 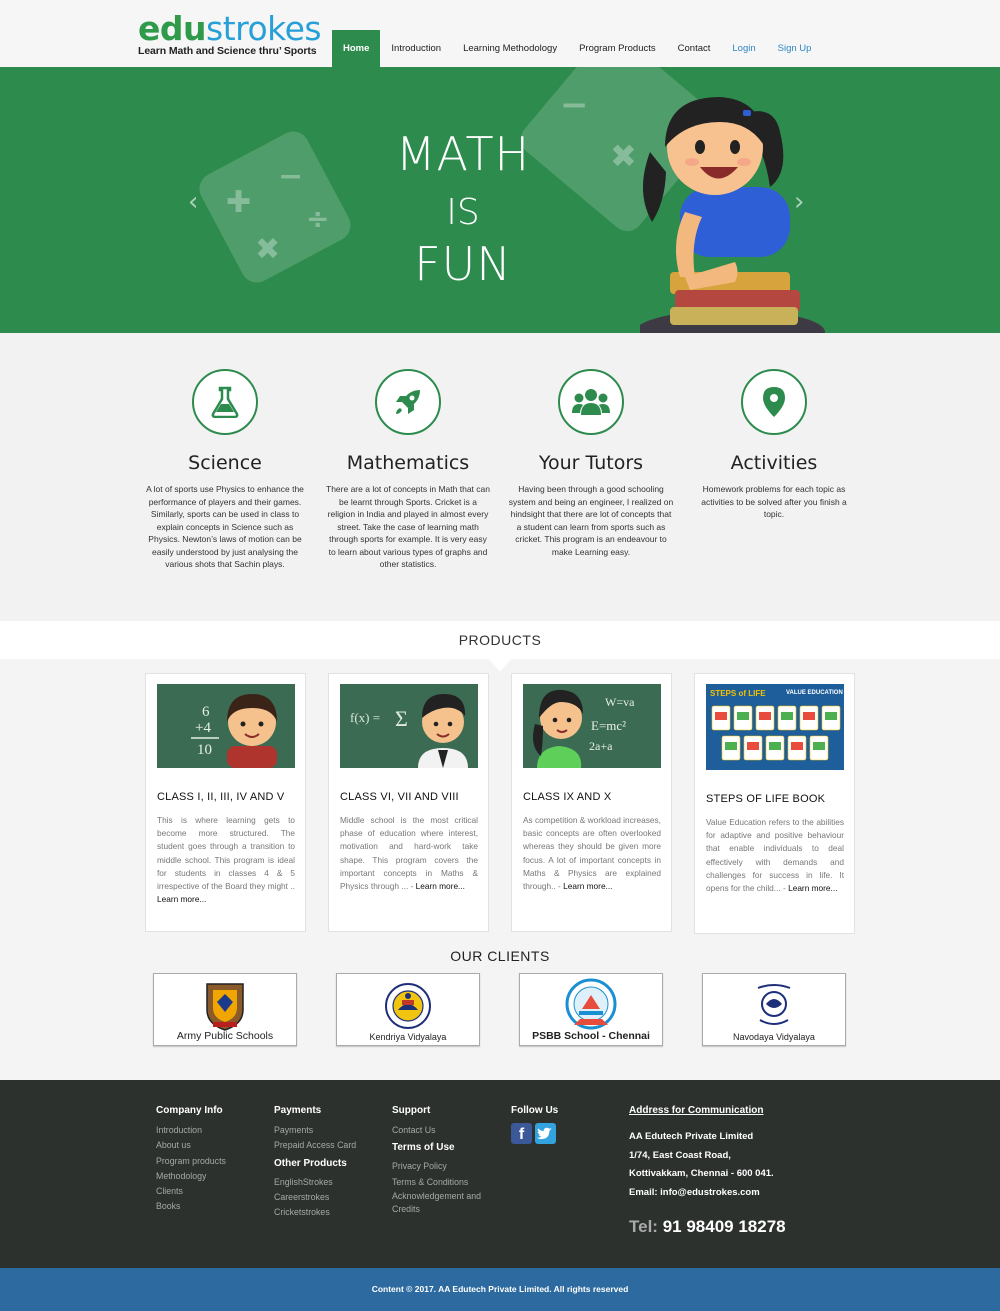 I want to click on tel-number: 91 98409 18278, so click(x=724, y=1226).